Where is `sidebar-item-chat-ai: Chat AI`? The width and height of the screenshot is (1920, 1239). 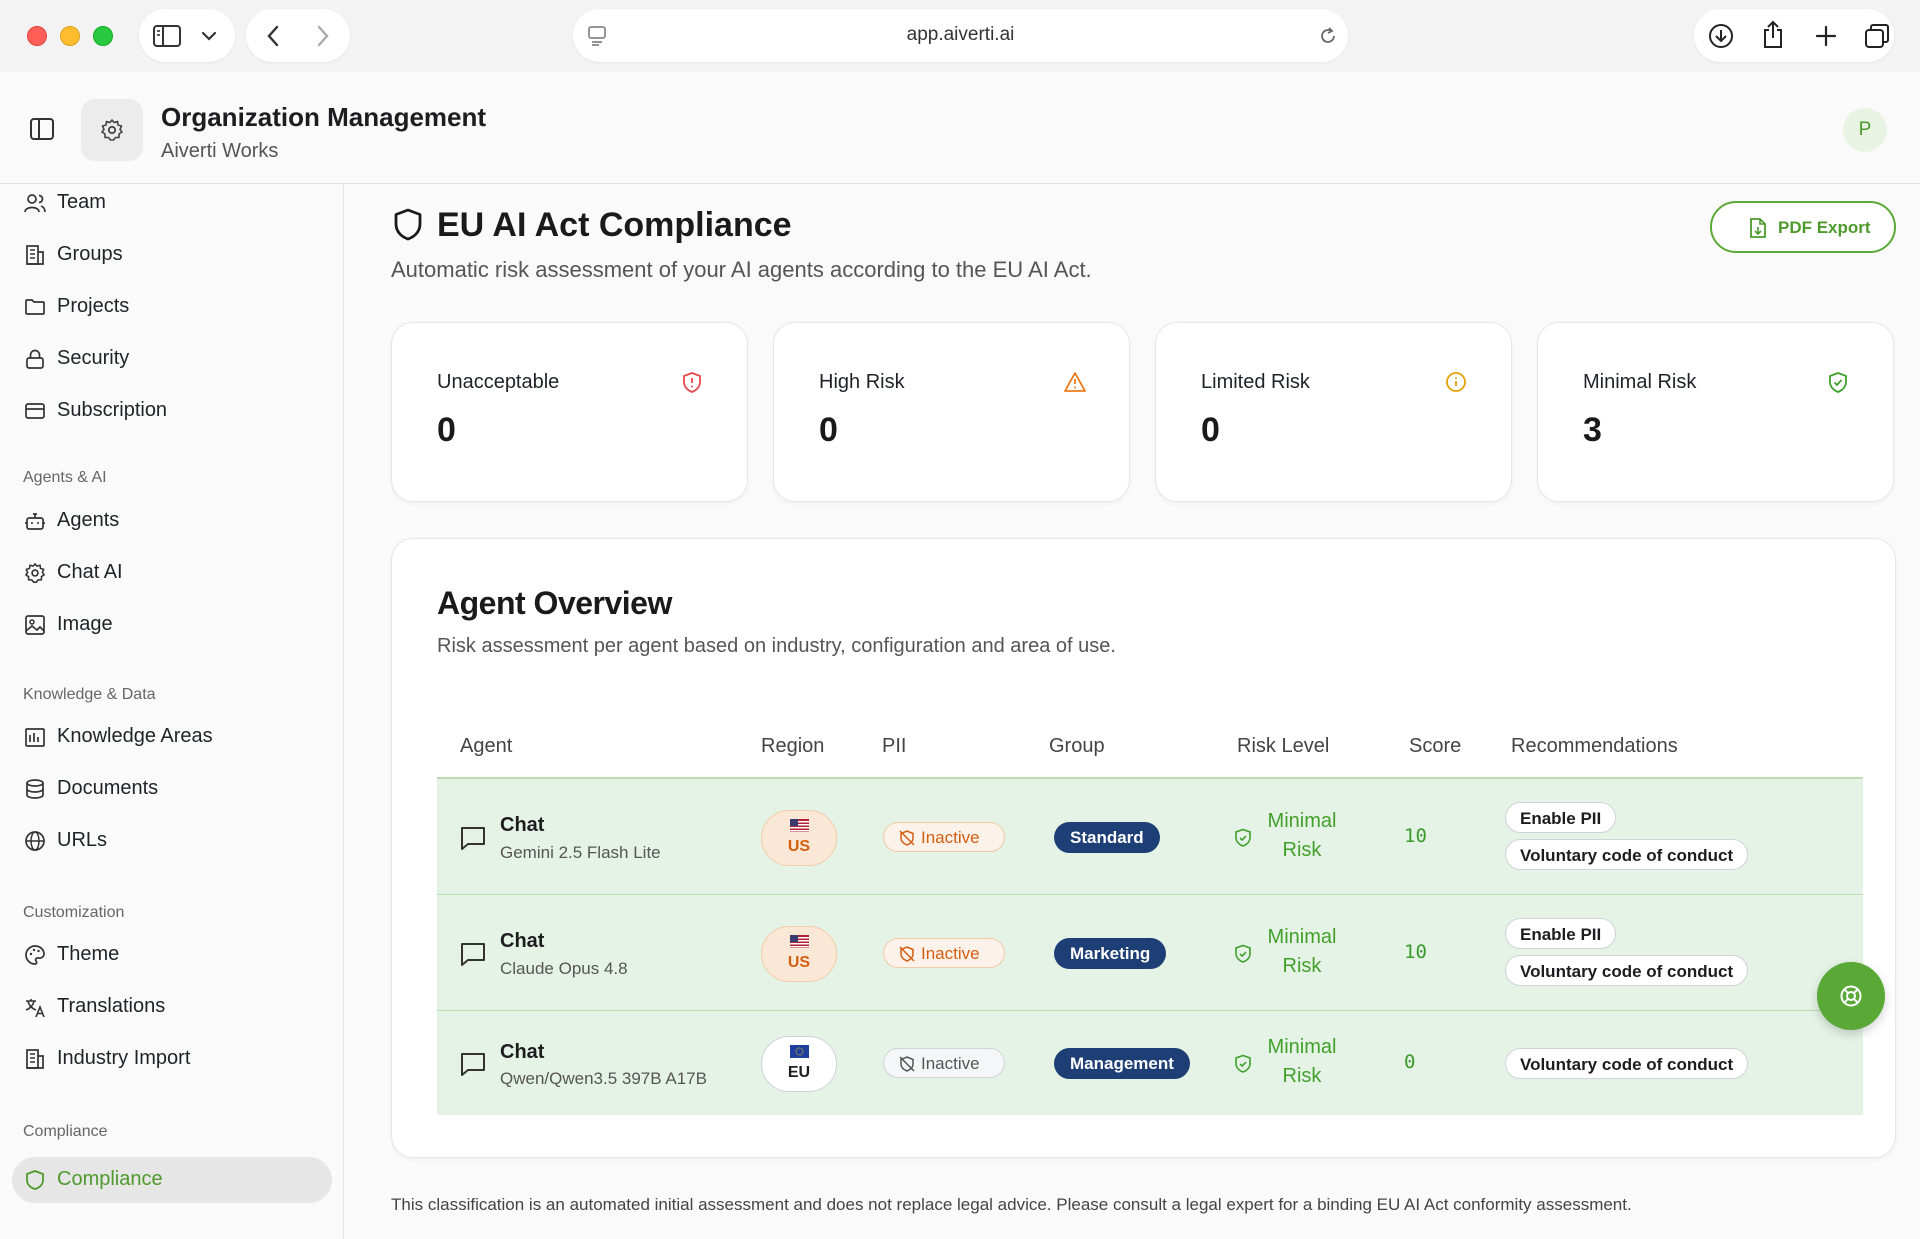 sidebar-item-chat-ai: Chat AI is located at coordinates (172, 573).